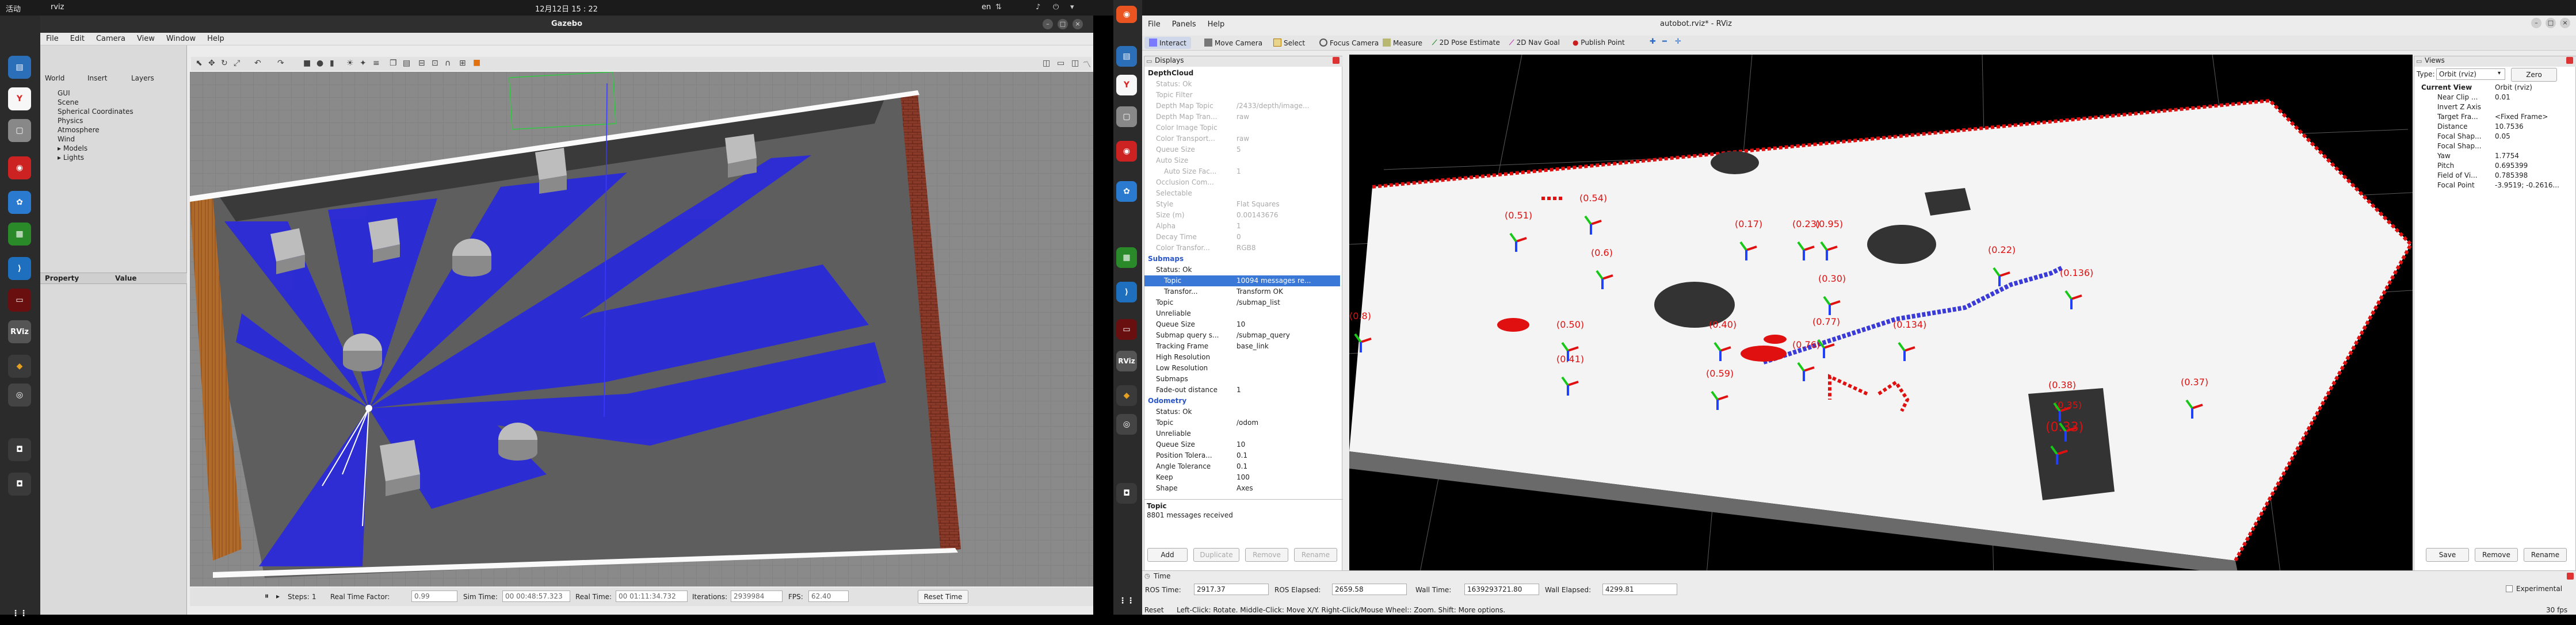 This screenshot has width=2576, height=625. I want to click on display-row: Odometry, so click(1242, 401).